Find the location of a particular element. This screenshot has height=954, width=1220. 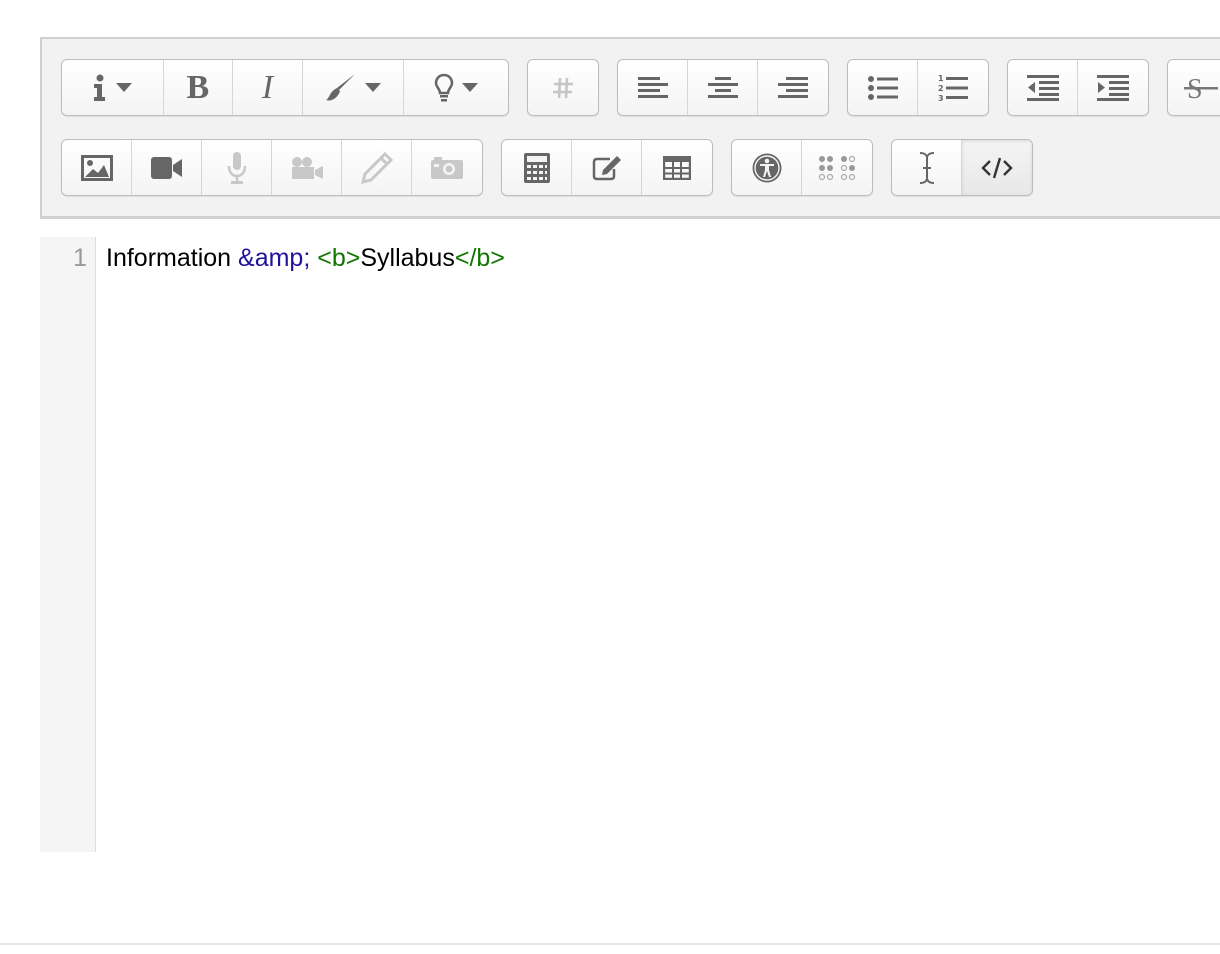

hashtag-icon is located at coordinates (563, 87).